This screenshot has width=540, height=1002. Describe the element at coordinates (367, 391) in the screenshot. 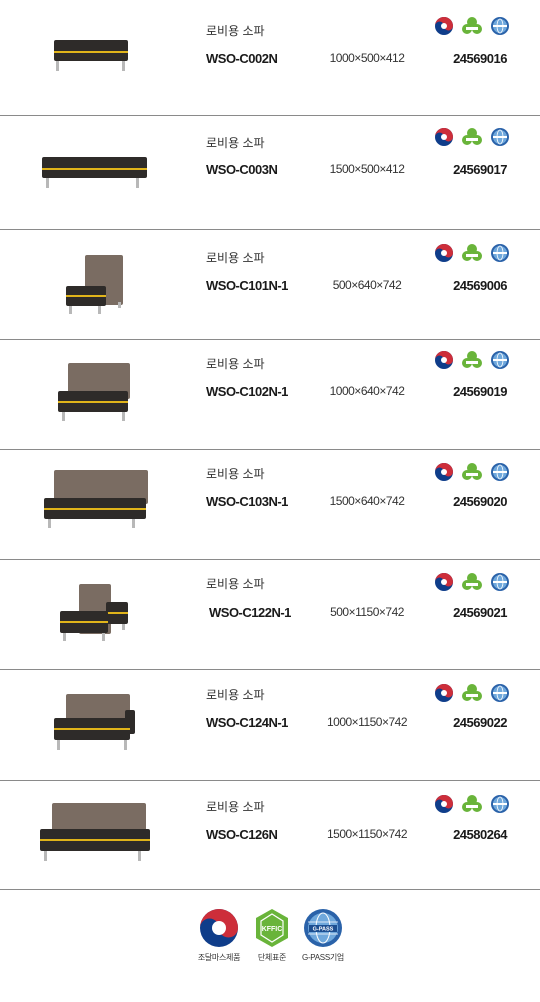

I see `product-size: 1000×640×742` at that location.